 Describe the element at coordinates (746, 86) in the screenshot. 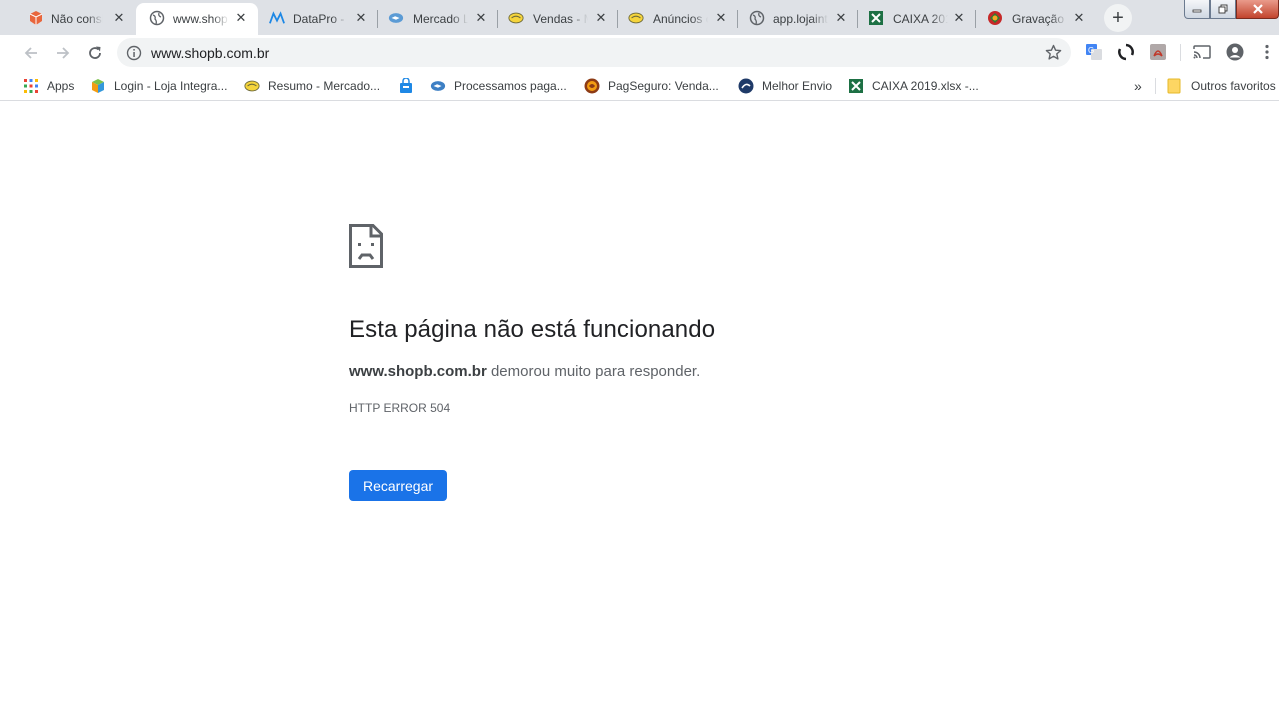

I see `melhorenvio-icon` at that location.